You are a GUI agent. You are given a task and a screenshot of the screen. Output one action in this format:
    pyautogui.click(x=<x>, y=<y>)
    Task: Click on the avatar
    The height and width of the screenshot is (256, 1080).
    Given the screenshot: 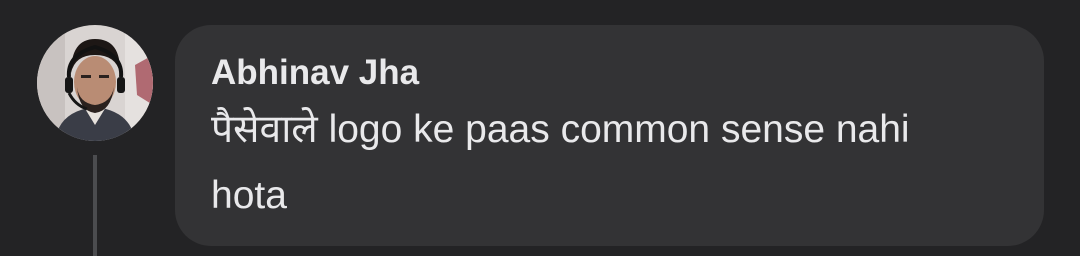 What is the action you would take?
    pyautogui.click(x=95, y=83)
    